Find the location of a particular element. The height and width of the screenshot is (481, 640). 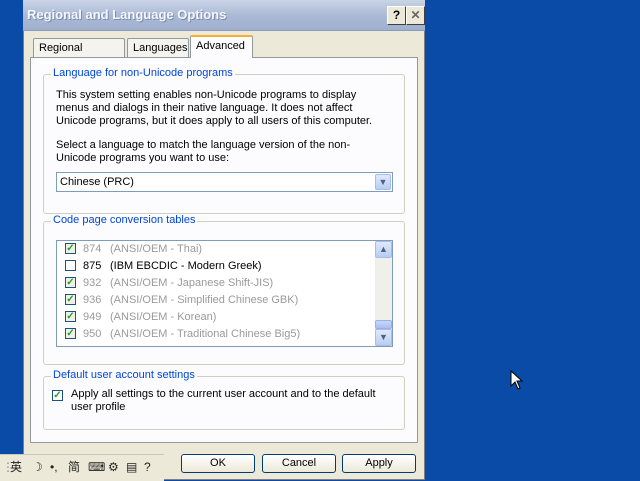

code-page-number: 949 is located at coordinates (92, 317).